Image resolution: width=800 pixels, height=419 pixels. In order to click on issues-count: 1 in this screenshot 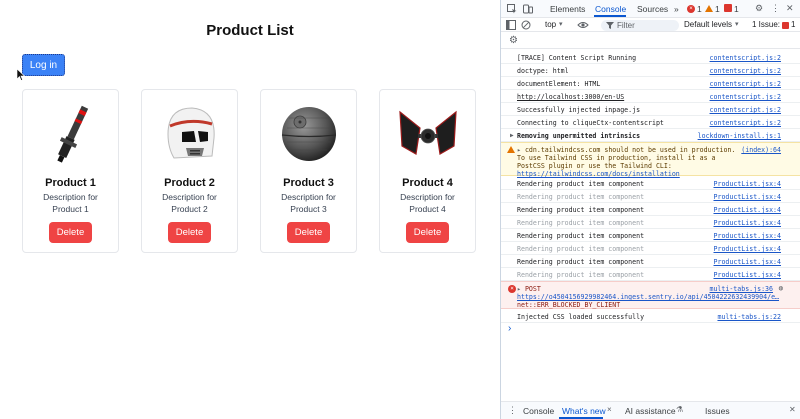, I will do `click(793, 24)`.